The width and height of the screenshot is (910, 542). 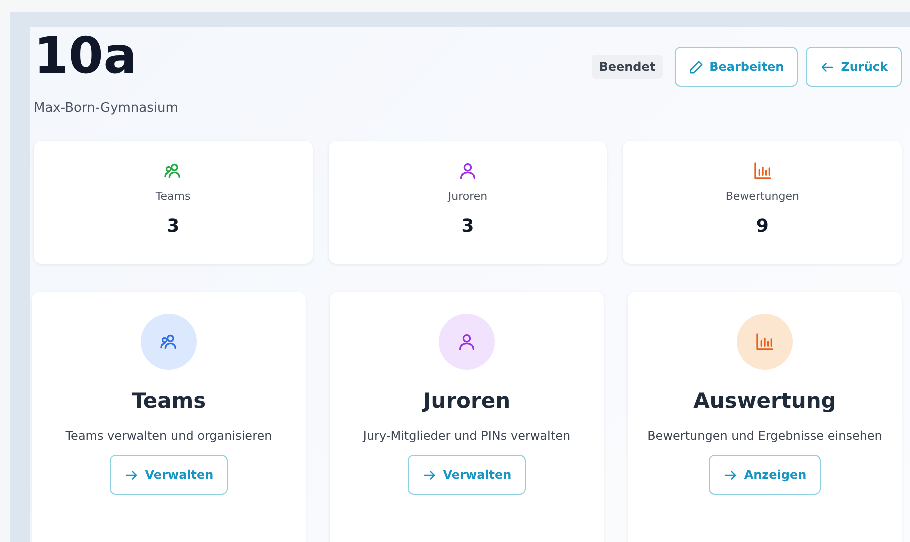 What do you see at coordinates (763, 196) in the screenshot?
I see `stat-label: Bewertungen` at bounding box center [763, 196].